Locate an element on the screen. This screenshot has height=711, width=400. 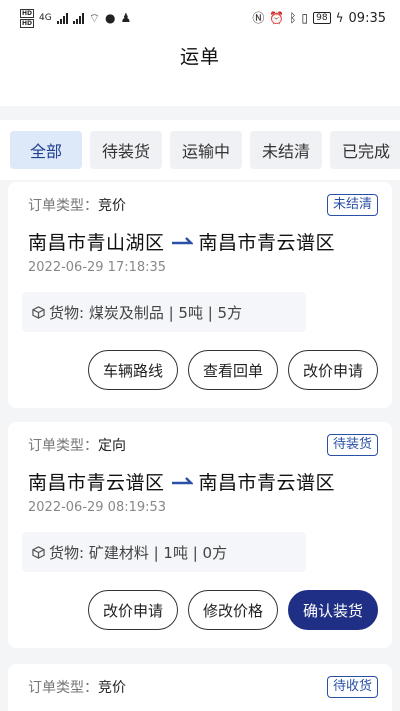
bluetooth-icon: ᛒ is located at coordinates (293, 18).